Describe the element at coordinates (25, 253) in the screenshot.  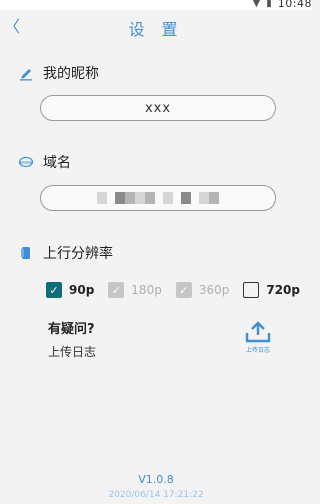
I see `phone-icon` at that location.